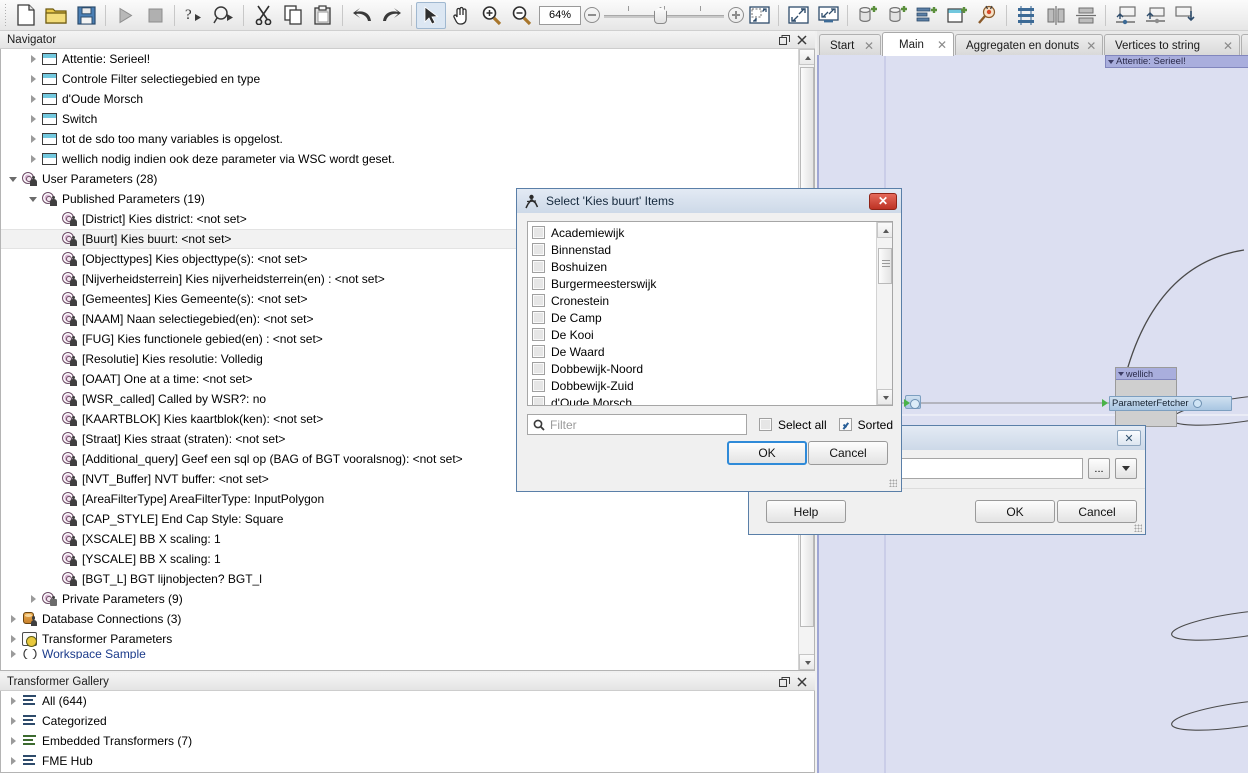 The width and height of the screenshot is (1248, 773). What do you see at coordinates (702, 351) in the screenshot?
I see `list-item: De Waard` at bounding box center [702, 351].